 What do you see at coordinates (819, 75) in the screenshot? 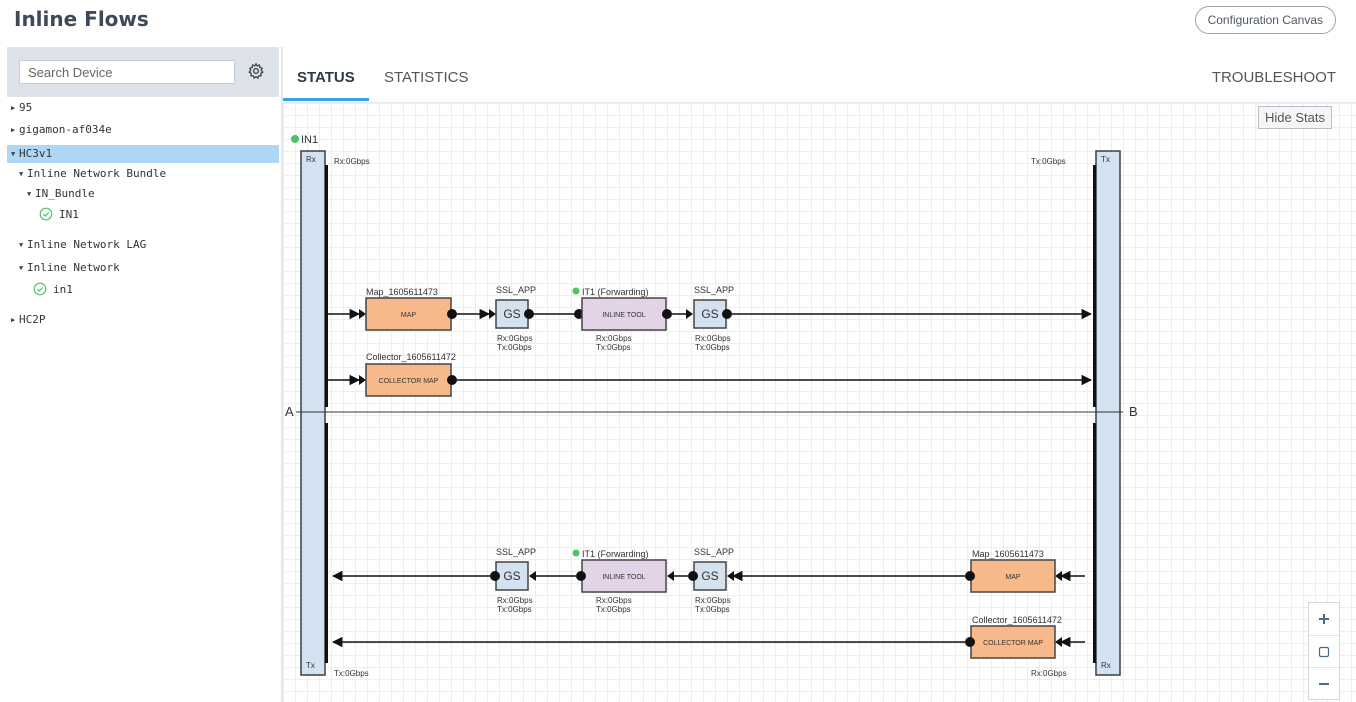
I see `tab-bar: STATUS STATISTICS TROUBLESHOOT` at bounding box center [819, 75].